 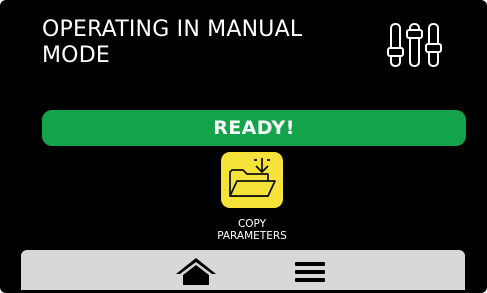 What do you see at coordinates (243, 270) in the screenshot?
I see `bottom-navigation-bar` at bounding box center [243, 270].